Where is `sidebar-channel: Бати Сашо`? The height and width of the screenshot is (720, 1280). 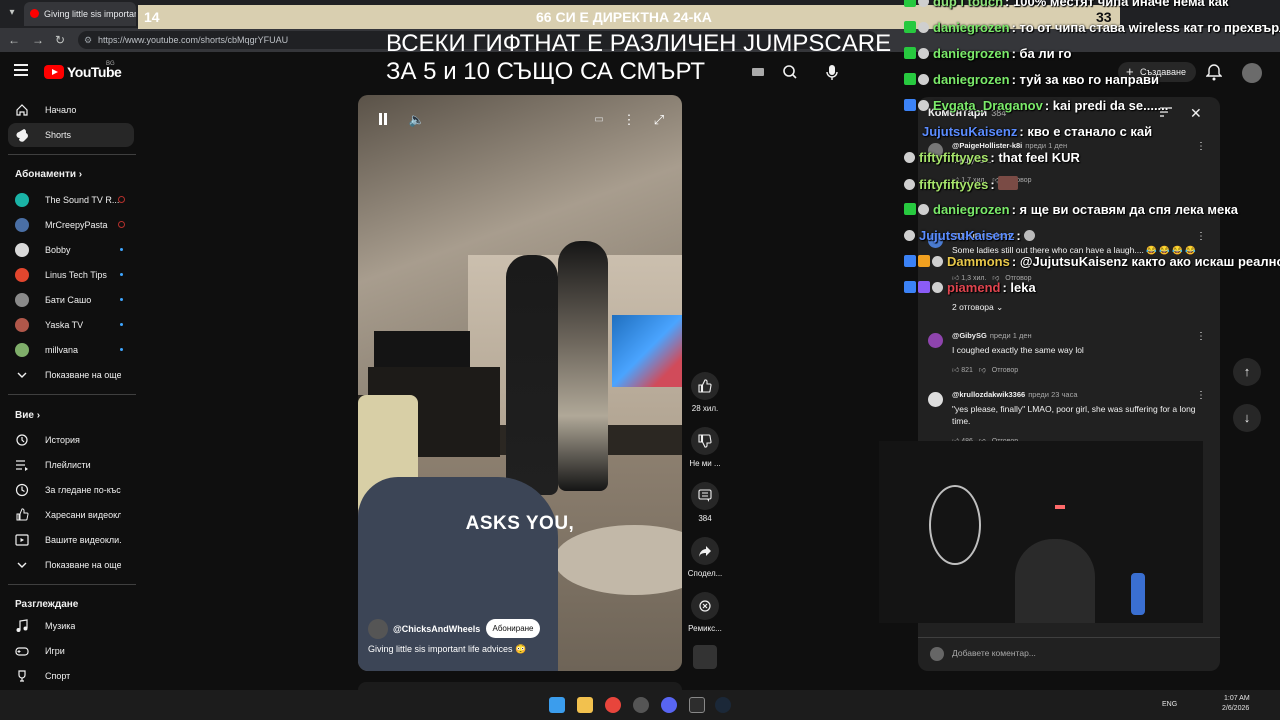
sidebar-channel: Бати Сашо is located at coordinates (71, 300).